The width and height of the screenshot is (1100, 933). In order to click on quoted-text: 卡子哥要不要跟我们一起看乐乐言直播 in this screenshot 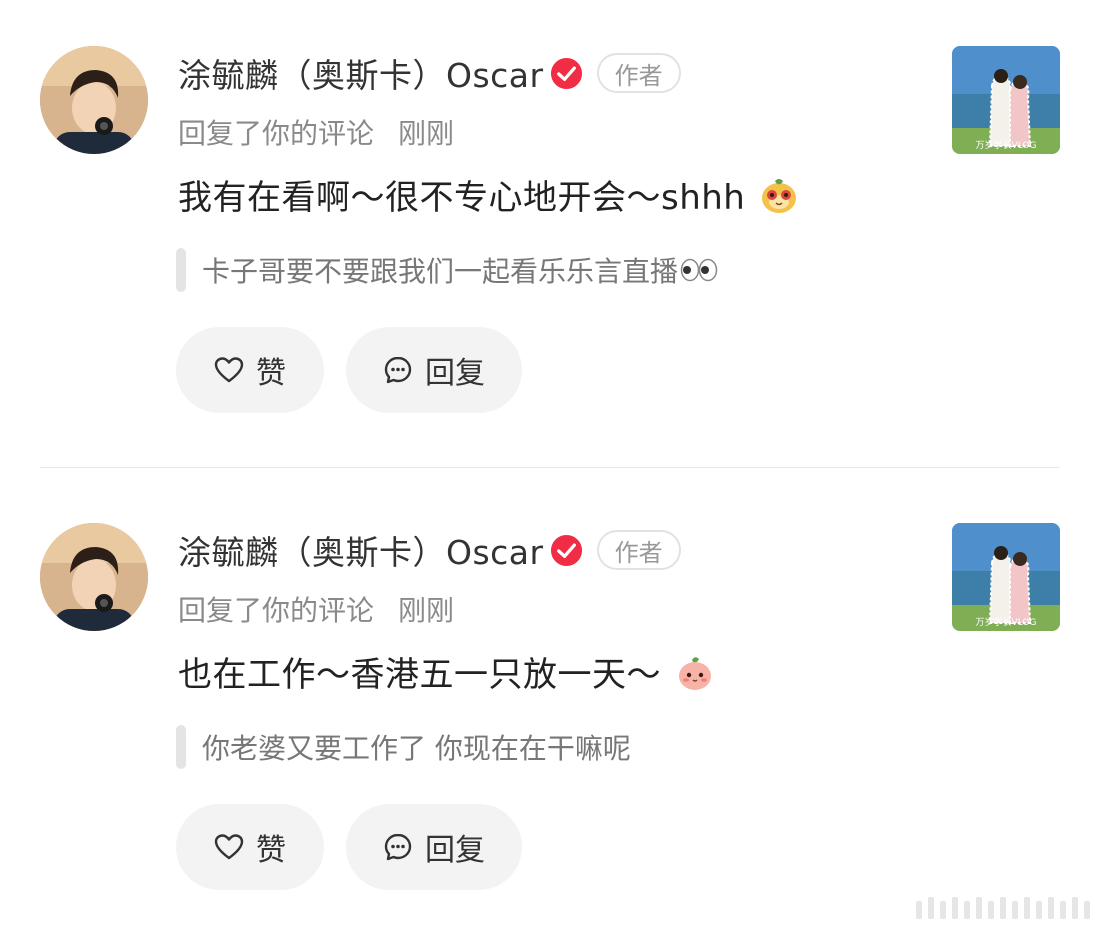, I will do `click(440, 271)`.